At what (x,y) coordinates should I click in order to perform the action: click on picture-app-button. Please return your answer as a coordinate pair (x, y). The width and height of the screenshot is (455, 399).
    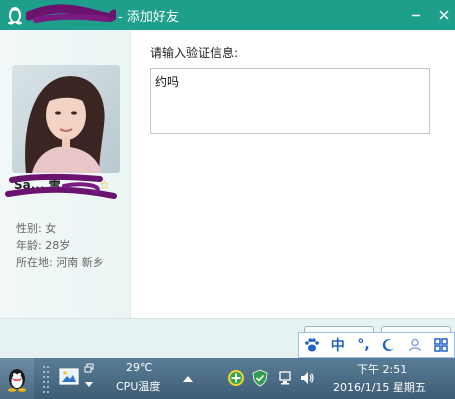
    Looking at the image, I should click on (69, 377).